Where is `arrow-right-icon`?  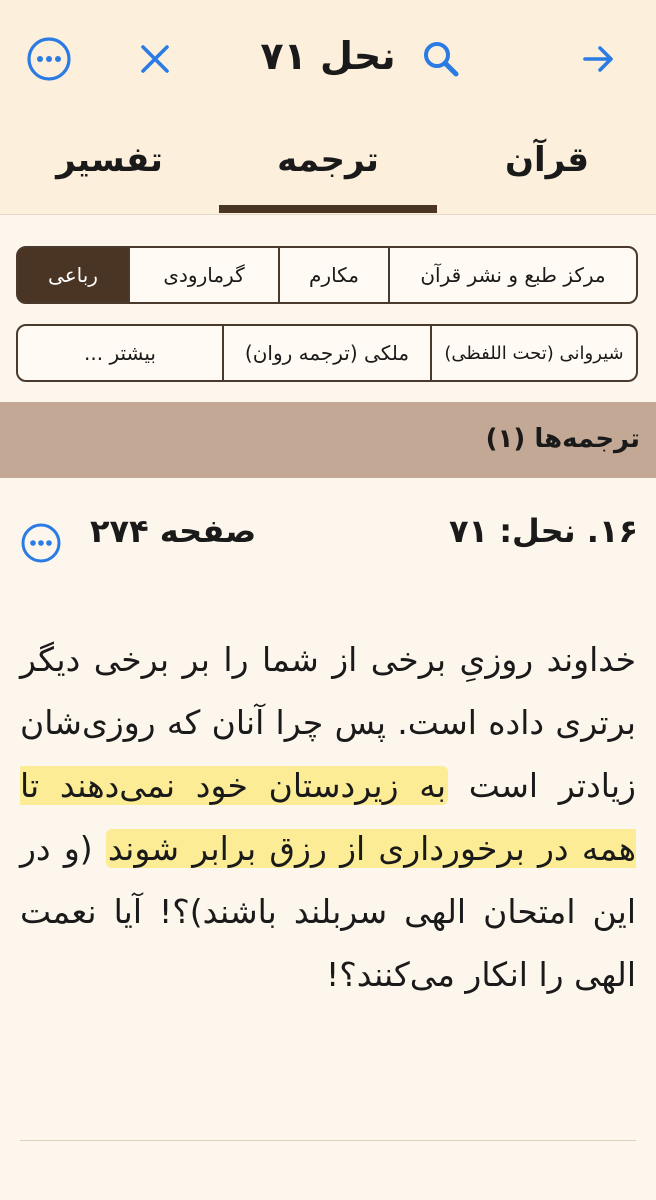 arrow-right-icon is located at coordinates (598, 59).